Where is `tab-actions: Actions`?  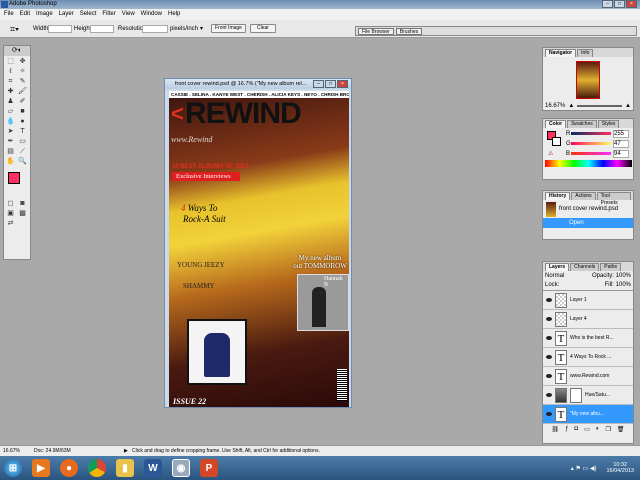
tab-actions: Actions is located at coordinates (583, 196).